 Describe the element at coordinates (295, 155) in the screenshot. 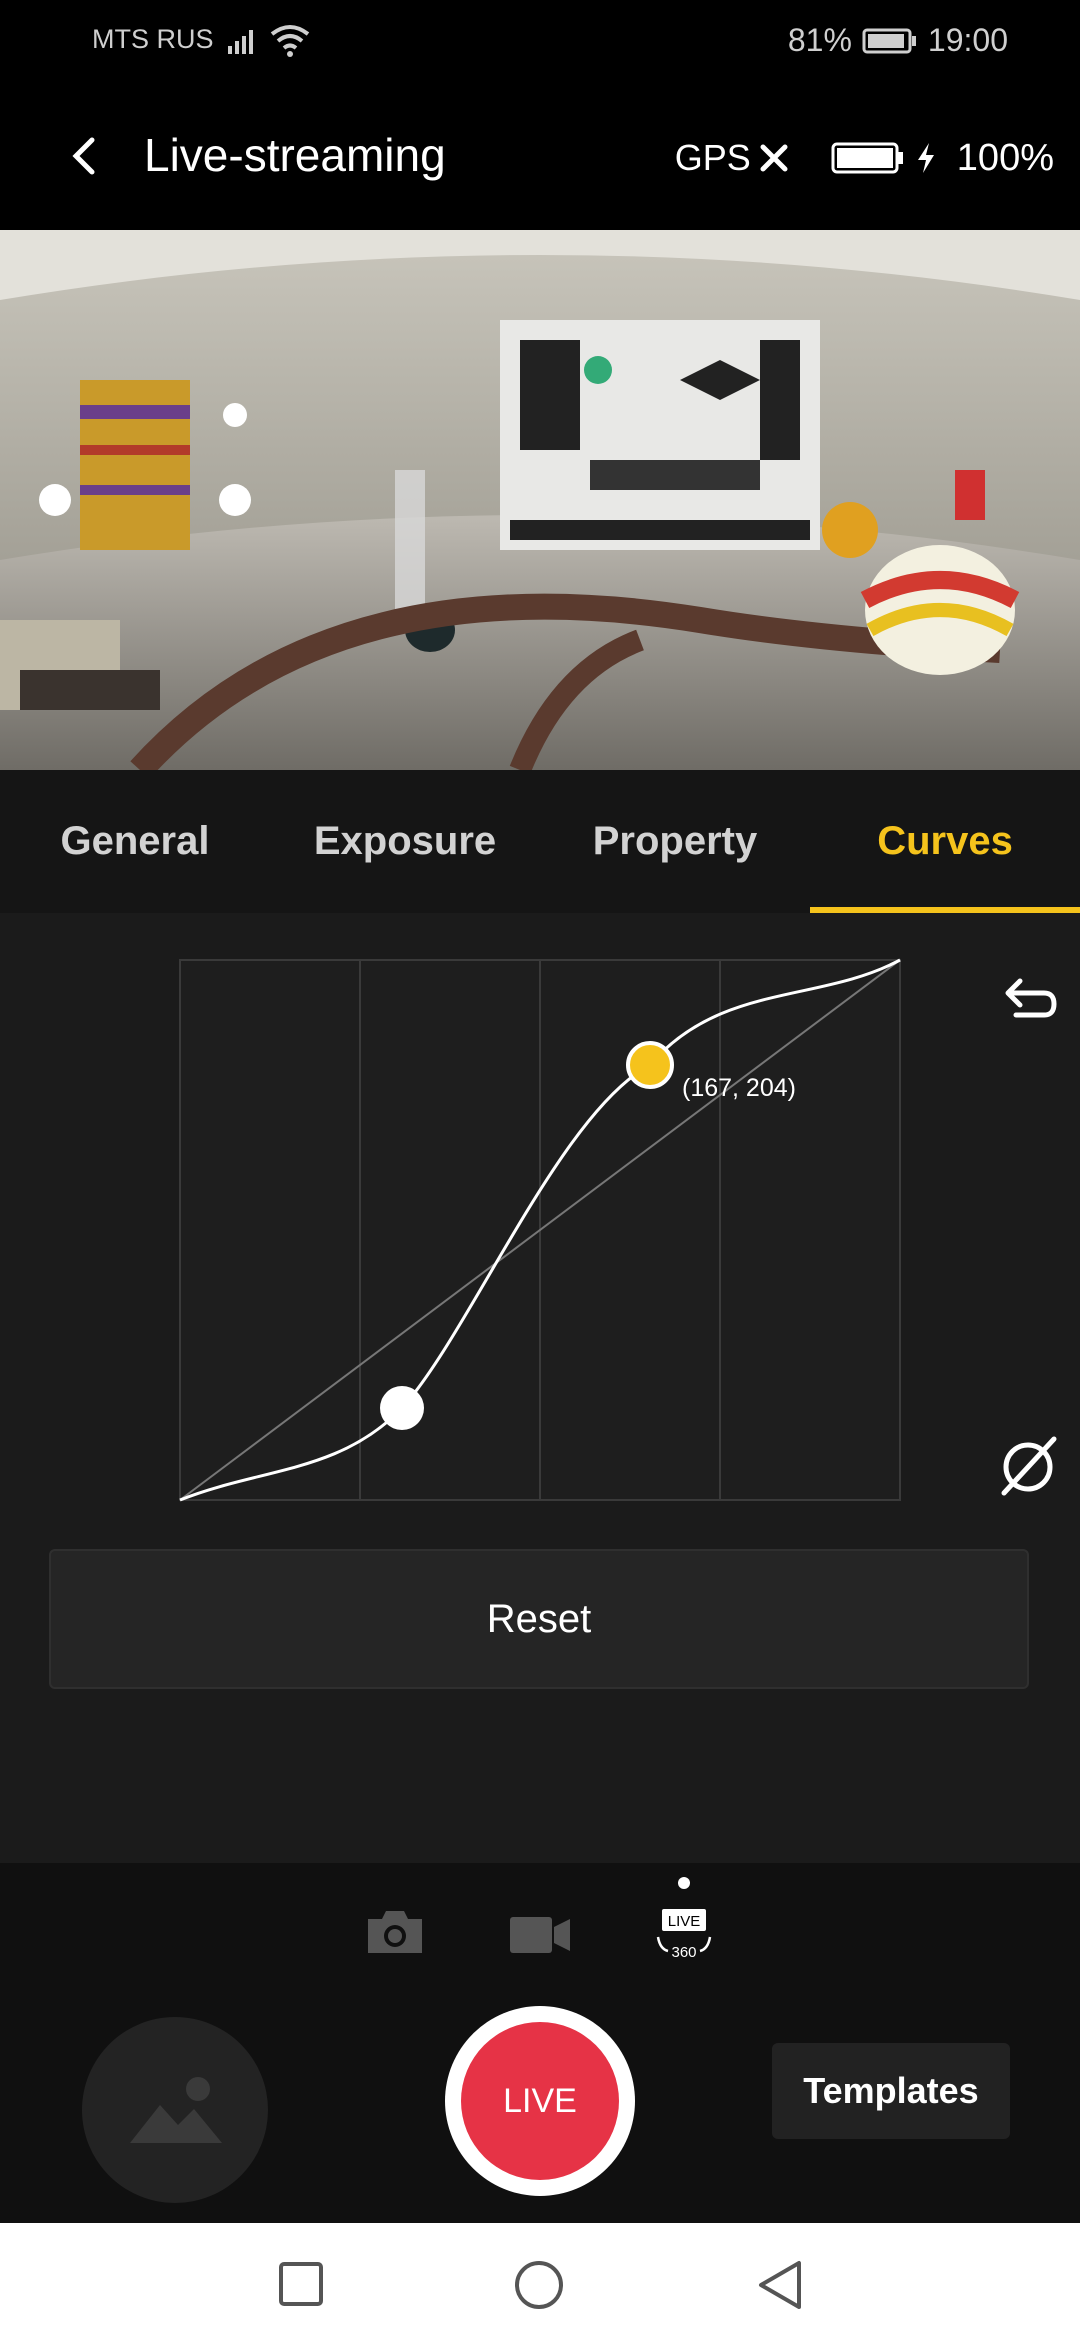

I see `page-title: Live-streaming` at that location.